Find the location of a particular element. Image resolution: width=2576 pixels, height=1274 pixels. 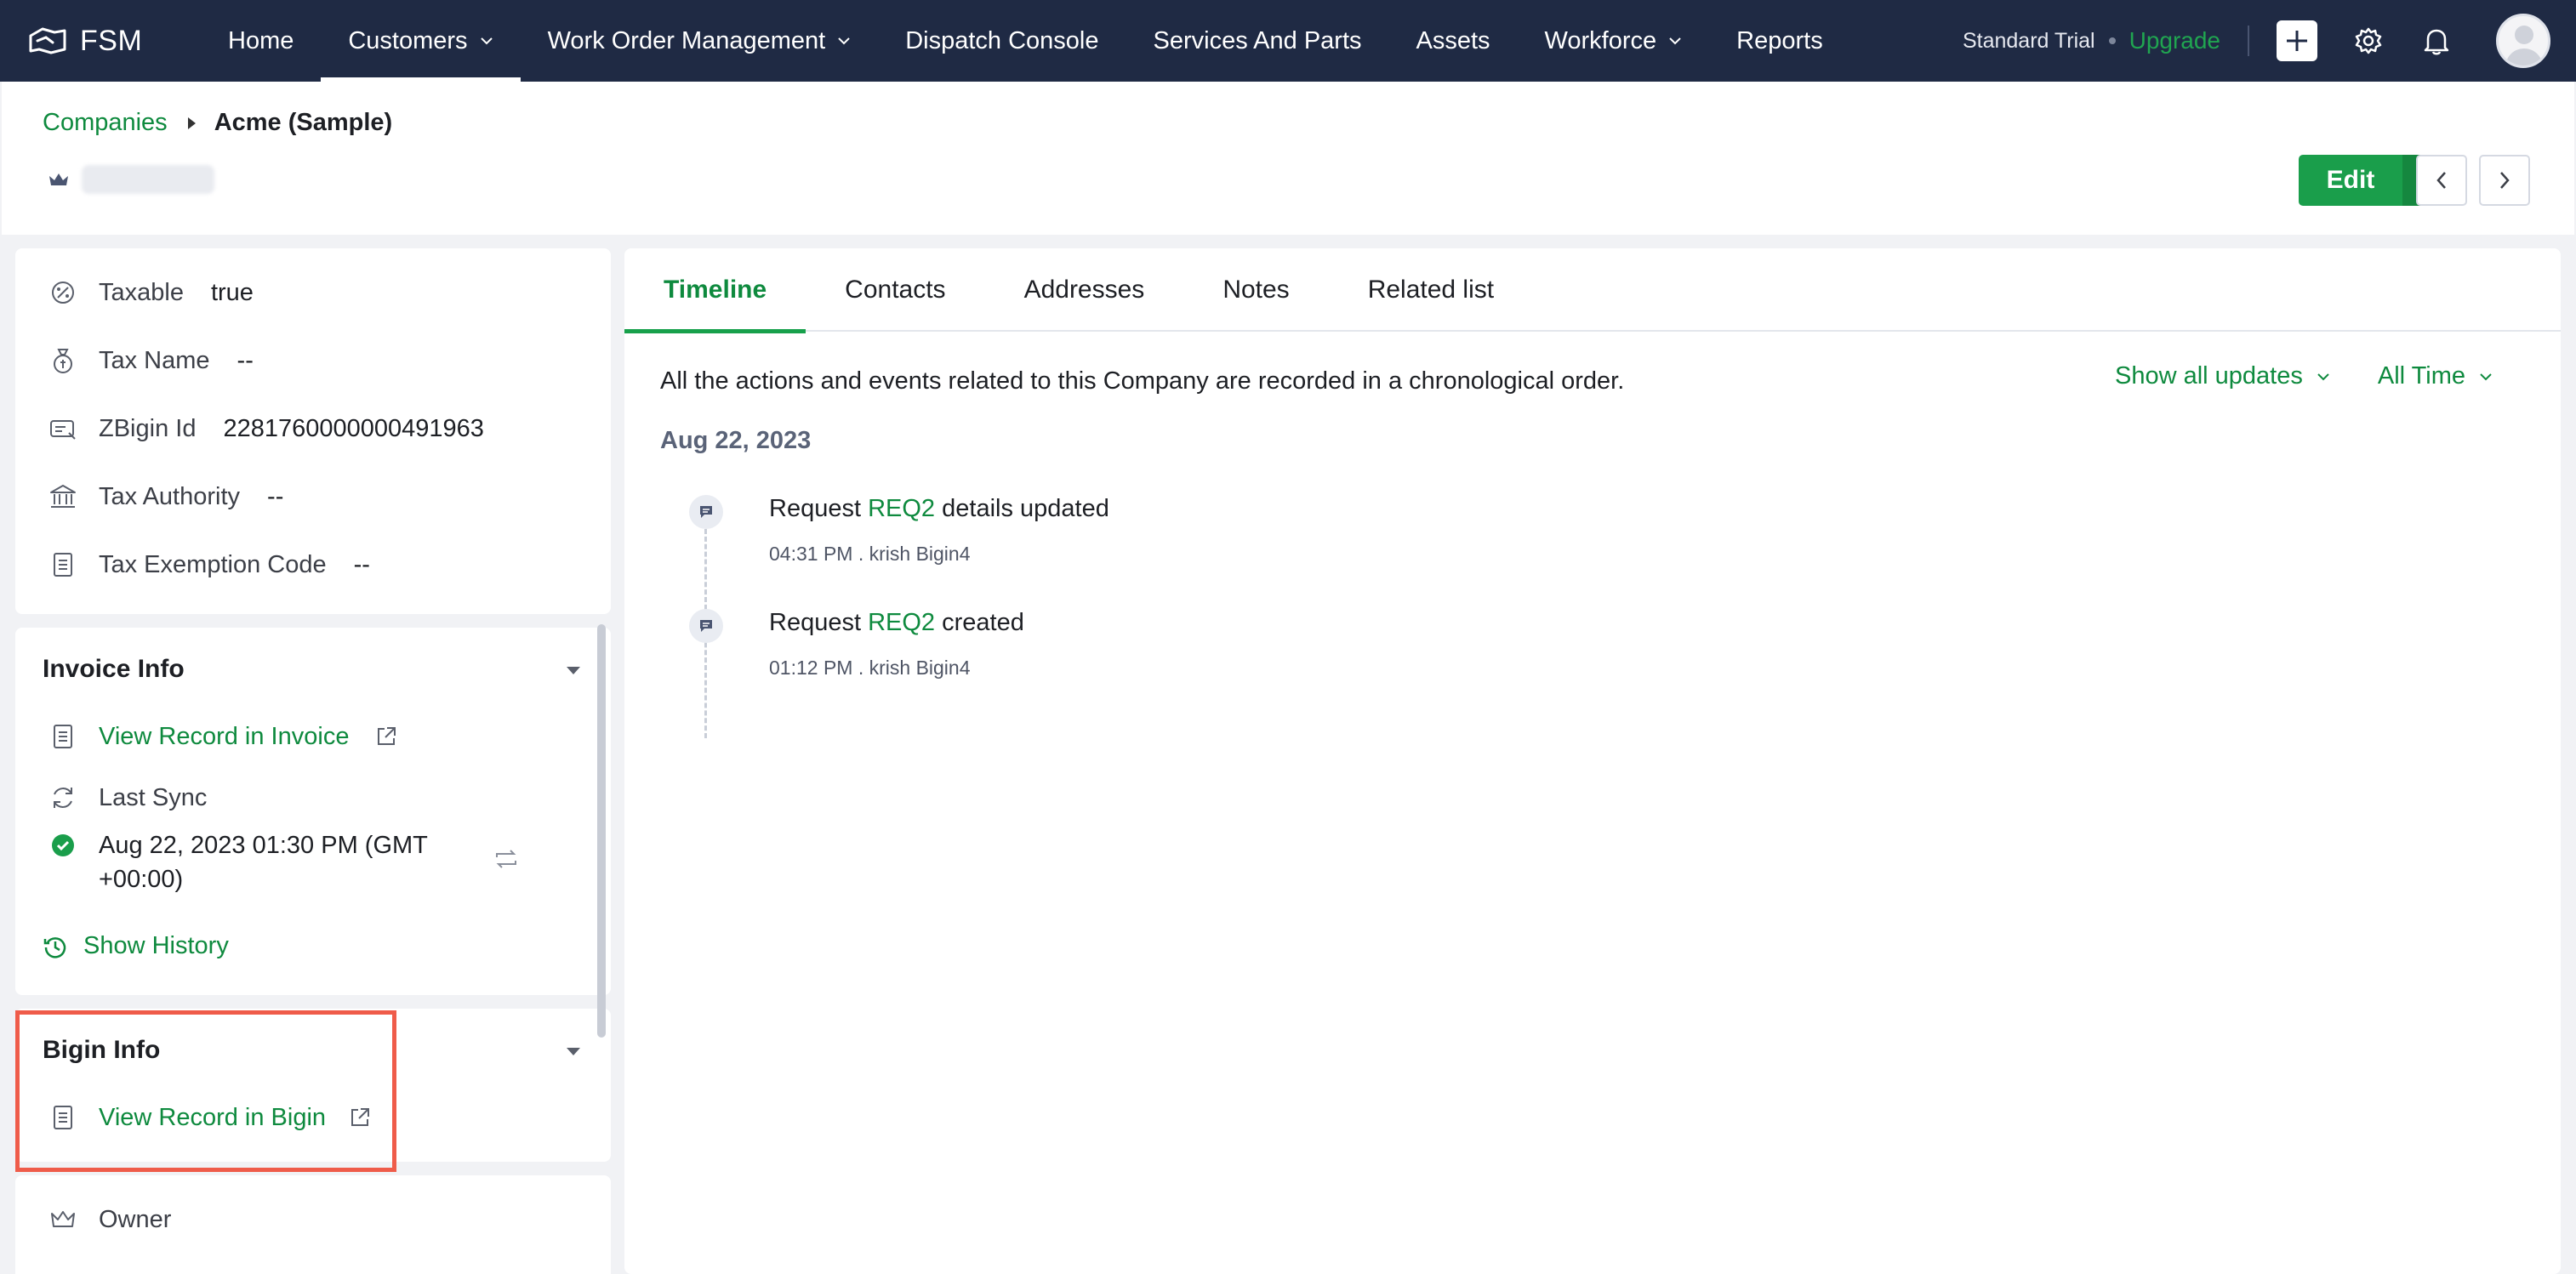

breadcrumb-arrow-icon is located at coordinates (191, 123).